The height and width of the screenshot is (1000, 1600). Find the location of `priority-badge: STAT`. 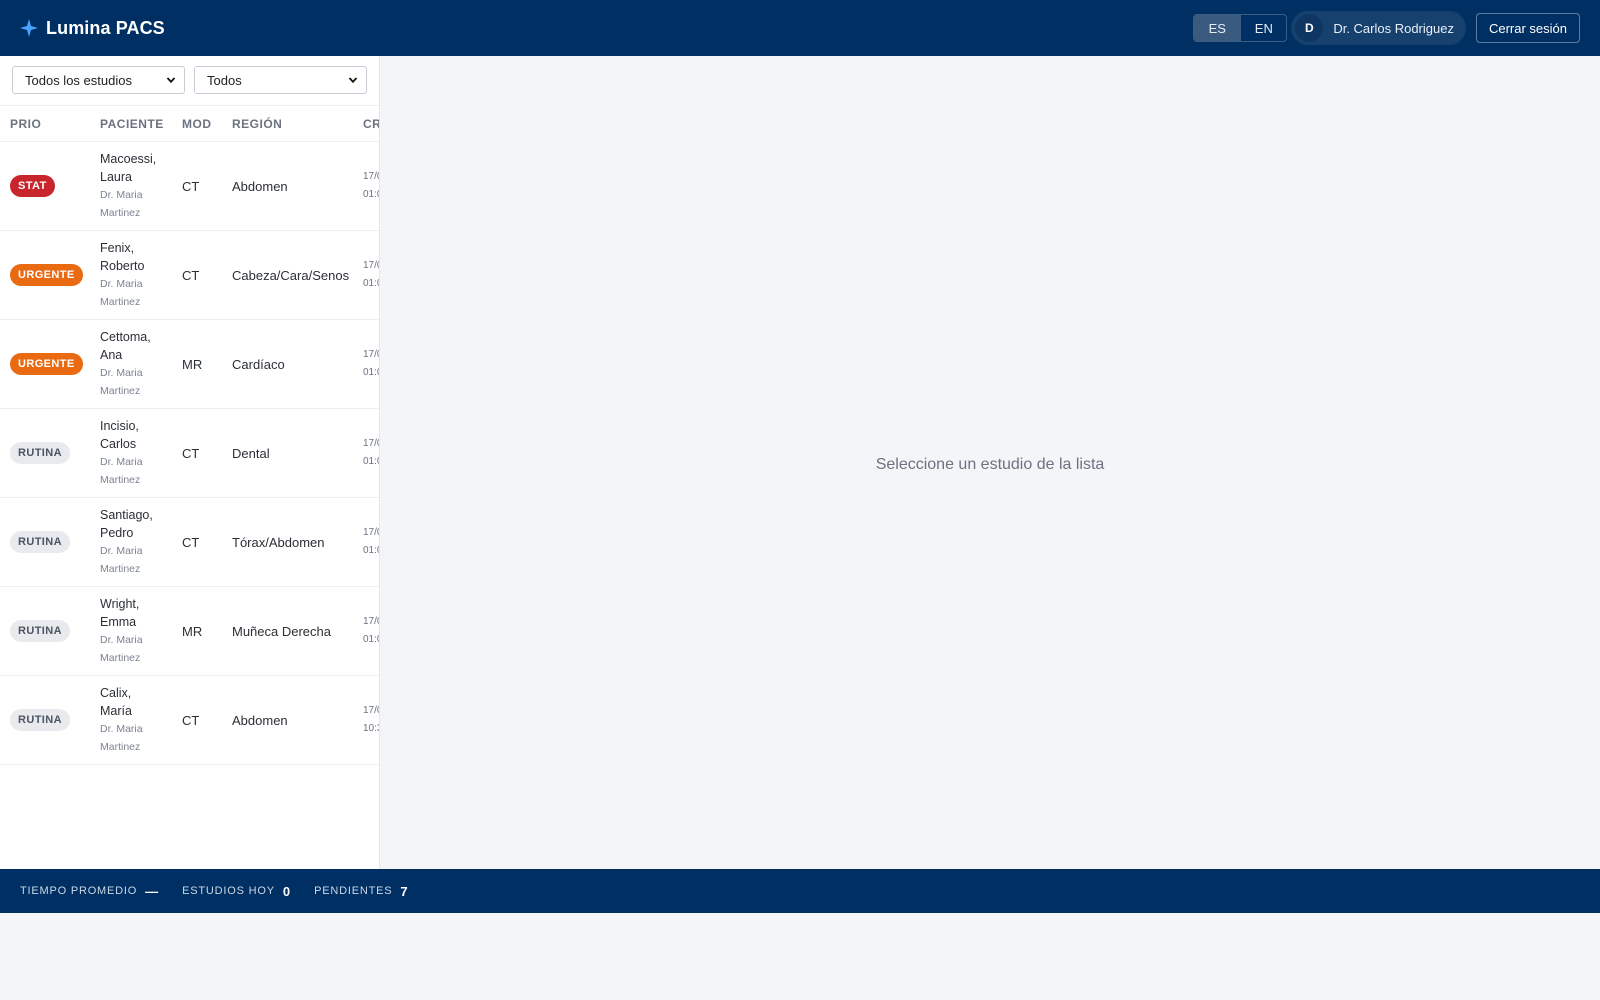

priority-badge: STAT is located at coordinates (32, 186).